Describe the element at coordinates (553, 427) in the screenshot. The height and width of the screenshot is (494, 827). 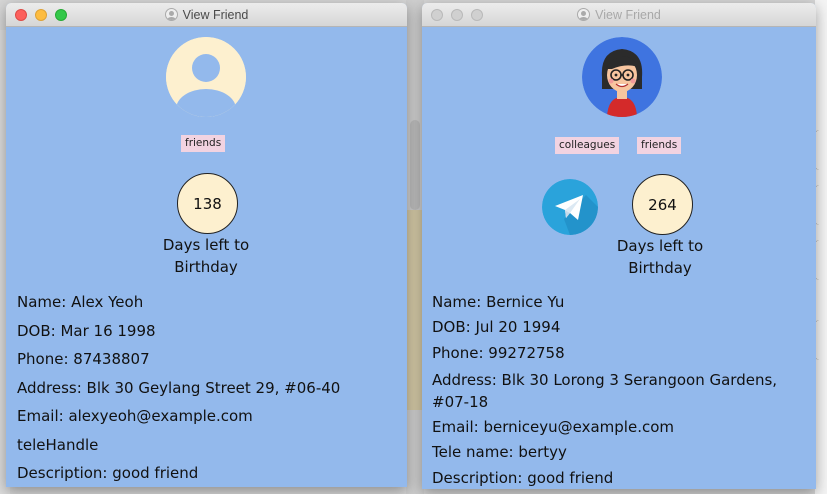
I see `email-field: Email: berniceyu@example.com` at that location.